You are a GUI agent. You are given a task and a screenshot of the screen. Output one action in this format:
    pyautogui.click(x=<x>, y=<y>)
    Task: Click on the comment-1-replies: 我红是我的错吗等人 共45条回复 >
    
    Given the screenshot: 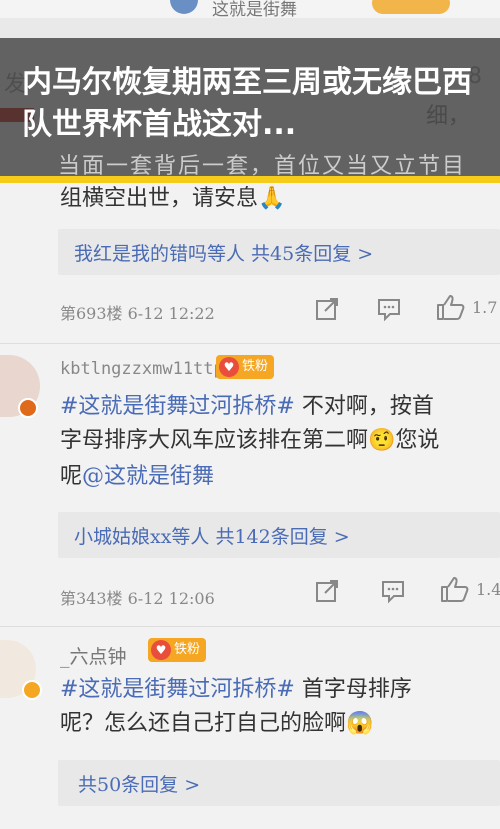 What is the action you would take?
    pyautogui.click(x=279, y=252)
    